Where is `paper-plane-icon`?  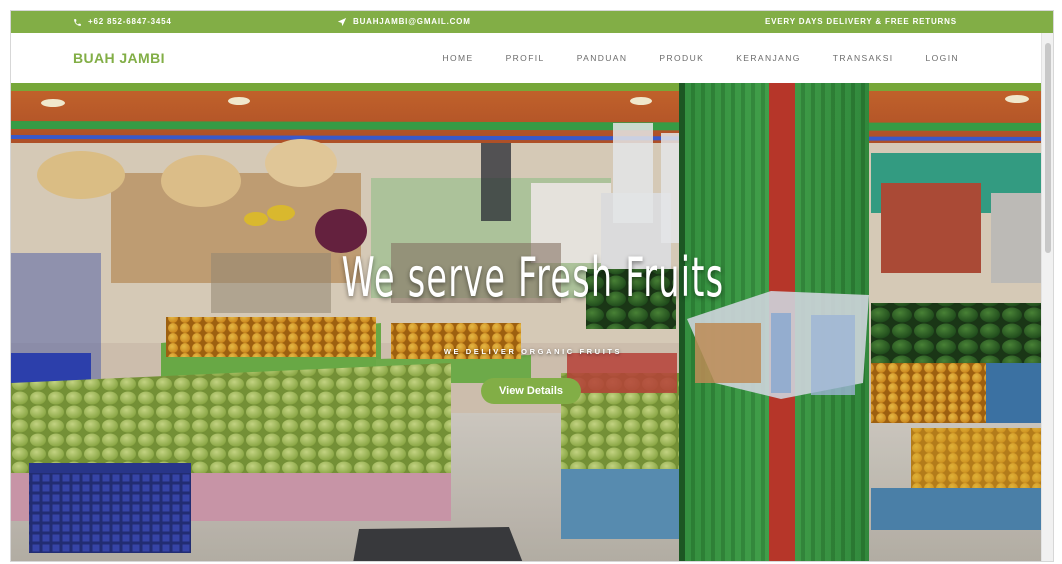 paper-plane-icon is located at coordinates (342, 22).